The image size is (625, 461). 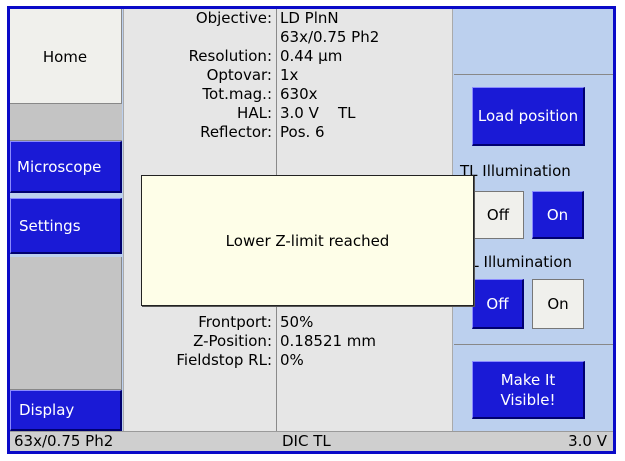 What do you see at coordinates (66, 167) in the screenshot?
I see `microscope-button: Microscope` at bounding box center [66, 167].